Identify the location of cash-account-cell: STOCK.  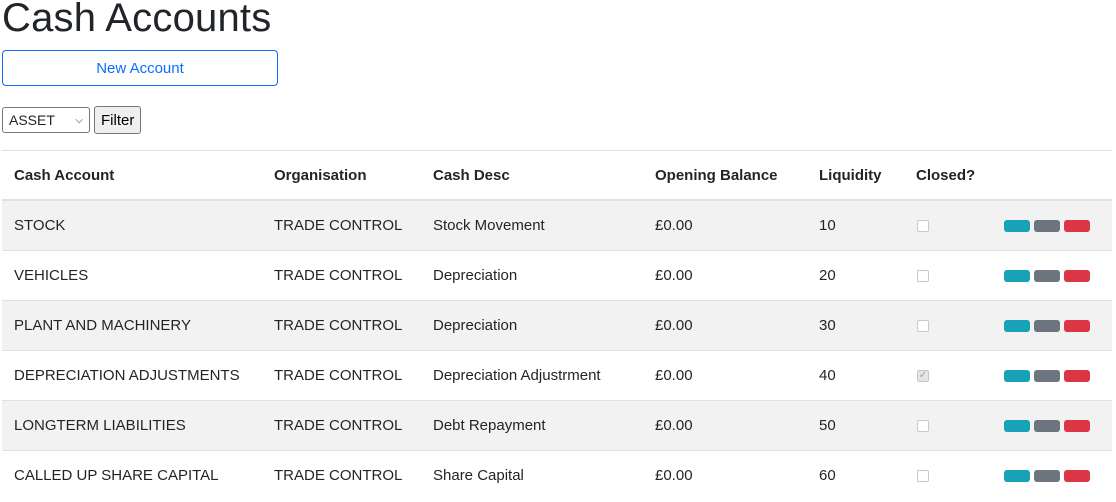
(40, 225).